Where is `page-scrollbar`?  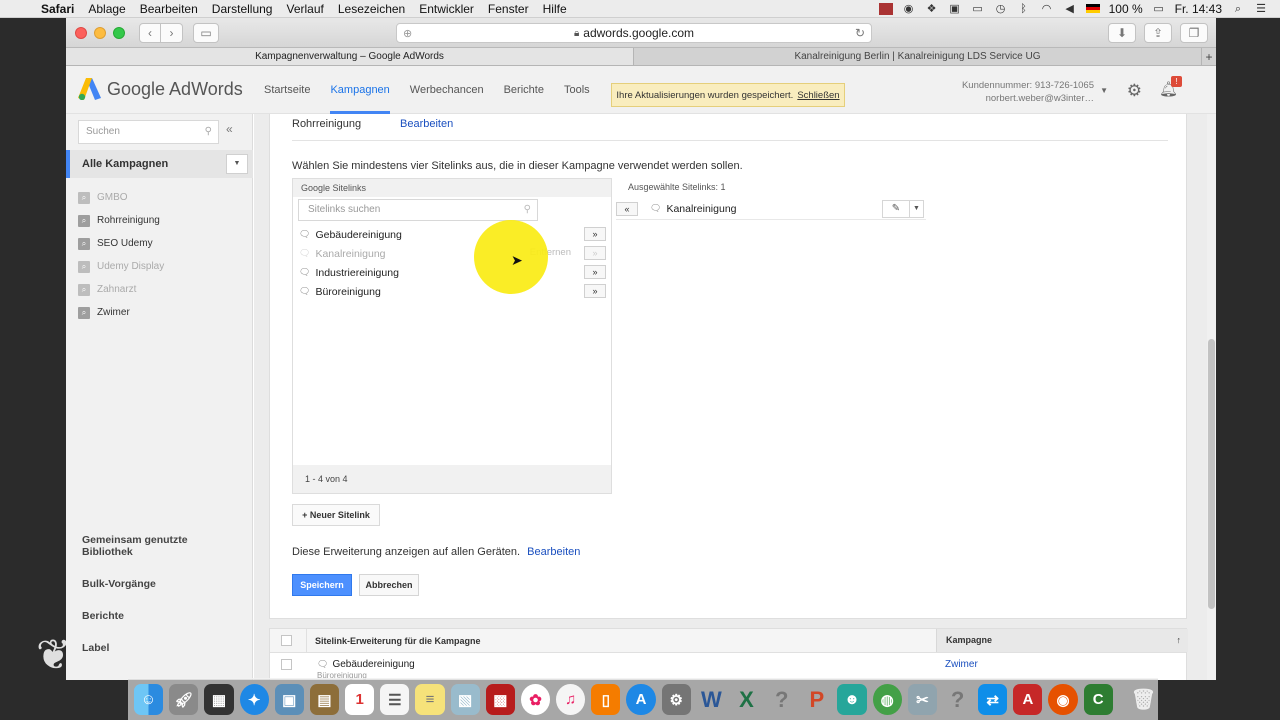 page-scrollbar is located at coordinates (1211, 397).